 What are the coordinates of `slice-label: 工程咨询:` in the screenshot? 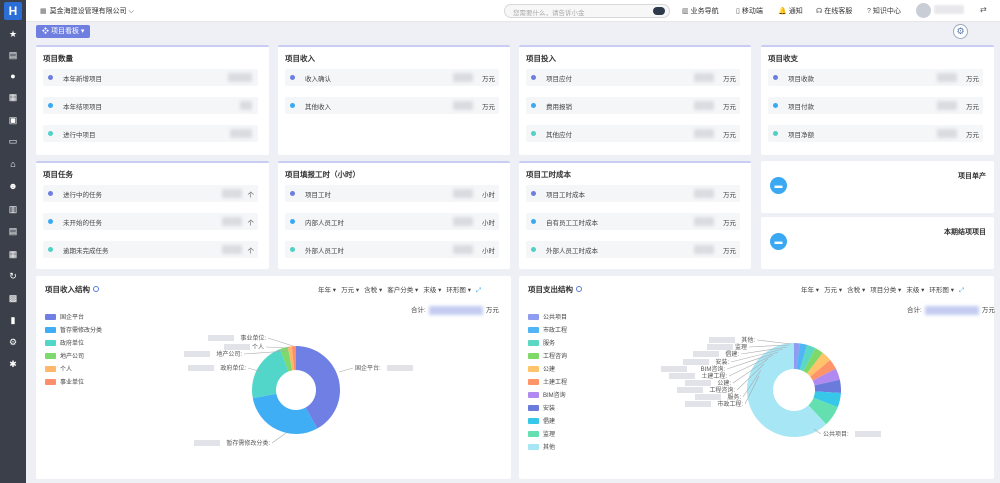 It's located at (722, 390).